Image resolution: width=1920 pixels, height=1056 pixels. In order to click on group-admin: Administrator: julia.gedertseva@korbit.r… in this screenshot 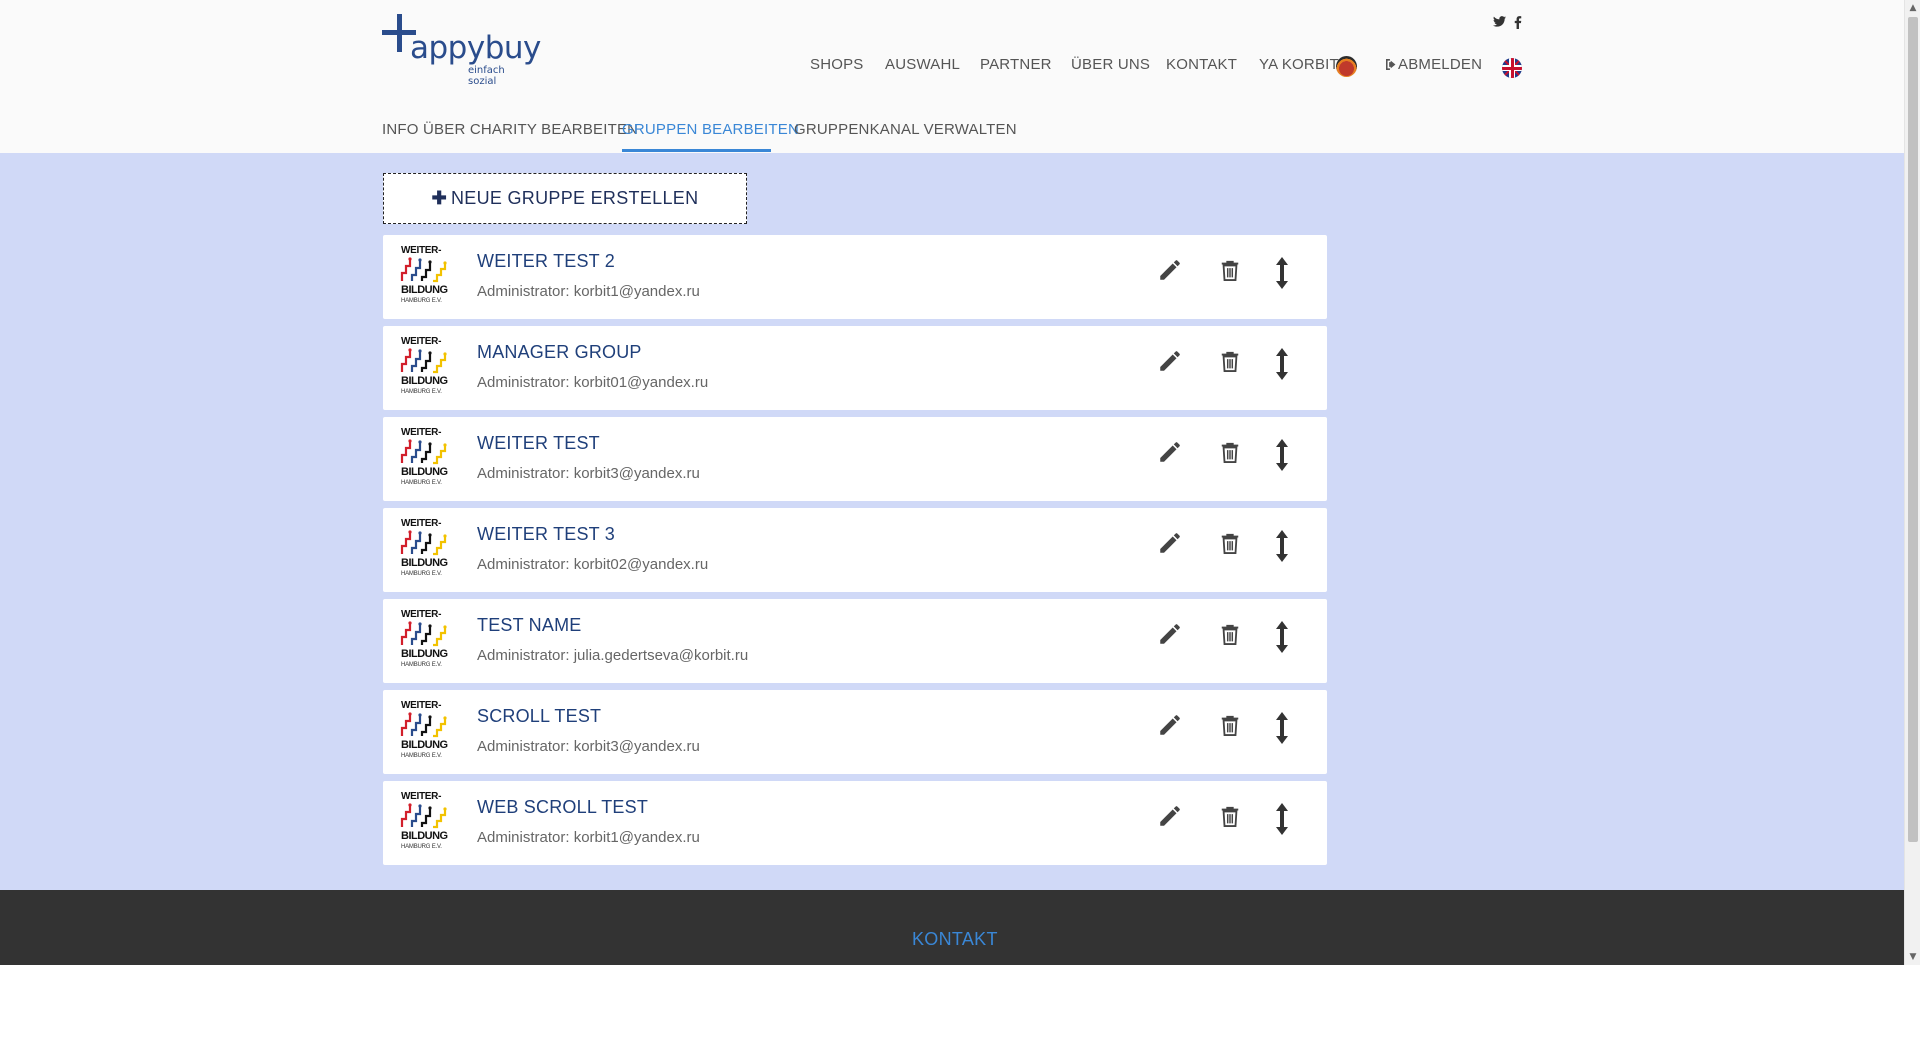, I will do `click(613, 655)`.